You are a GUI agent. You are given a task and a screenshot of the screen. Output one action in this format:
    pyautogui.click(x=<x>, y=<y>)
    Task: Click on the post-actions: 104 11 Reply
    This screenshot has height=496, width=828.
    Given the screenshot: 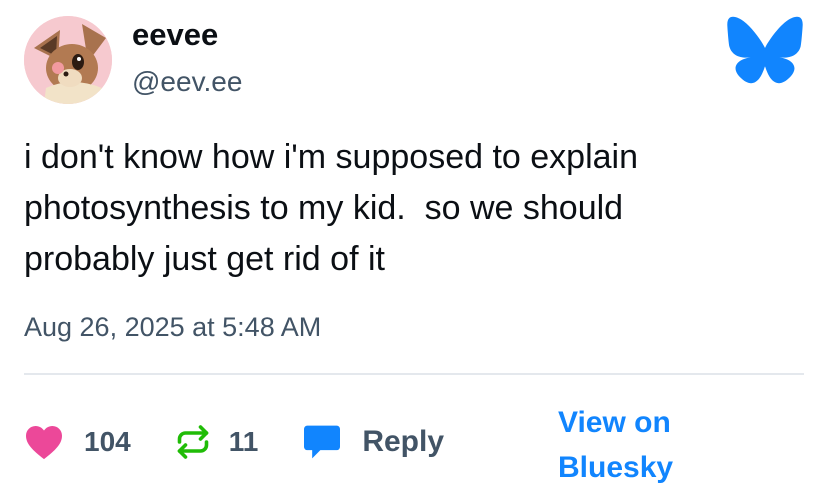 What is the action you would take?
    pyautogui.click(x=234, y=442)
    